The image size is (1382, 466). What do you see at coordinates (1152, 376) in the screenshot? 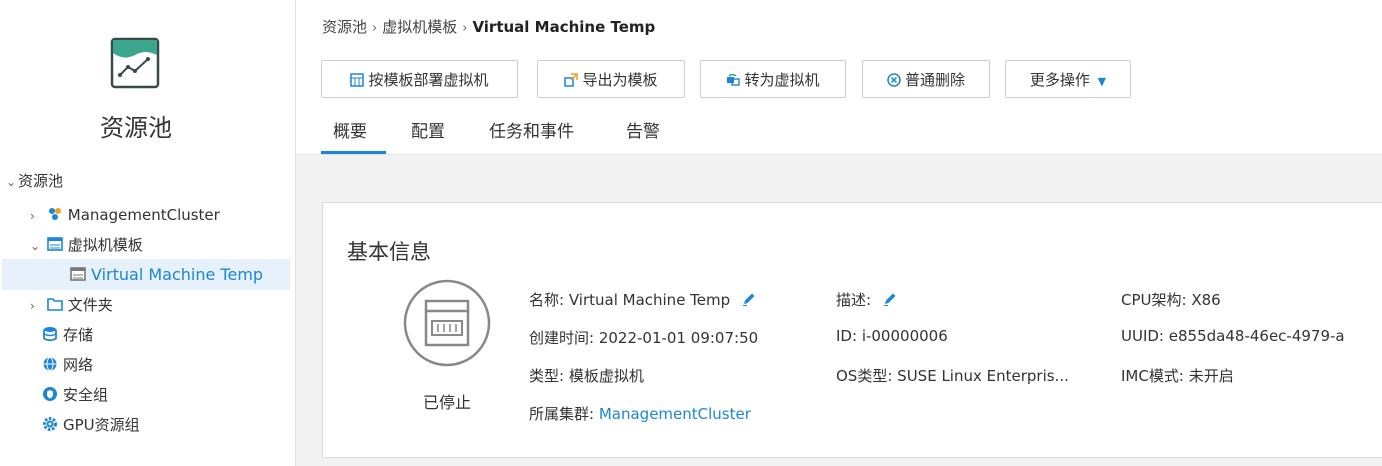
I see `field-label: IMC模式:` at bounding box center [1152, 376].